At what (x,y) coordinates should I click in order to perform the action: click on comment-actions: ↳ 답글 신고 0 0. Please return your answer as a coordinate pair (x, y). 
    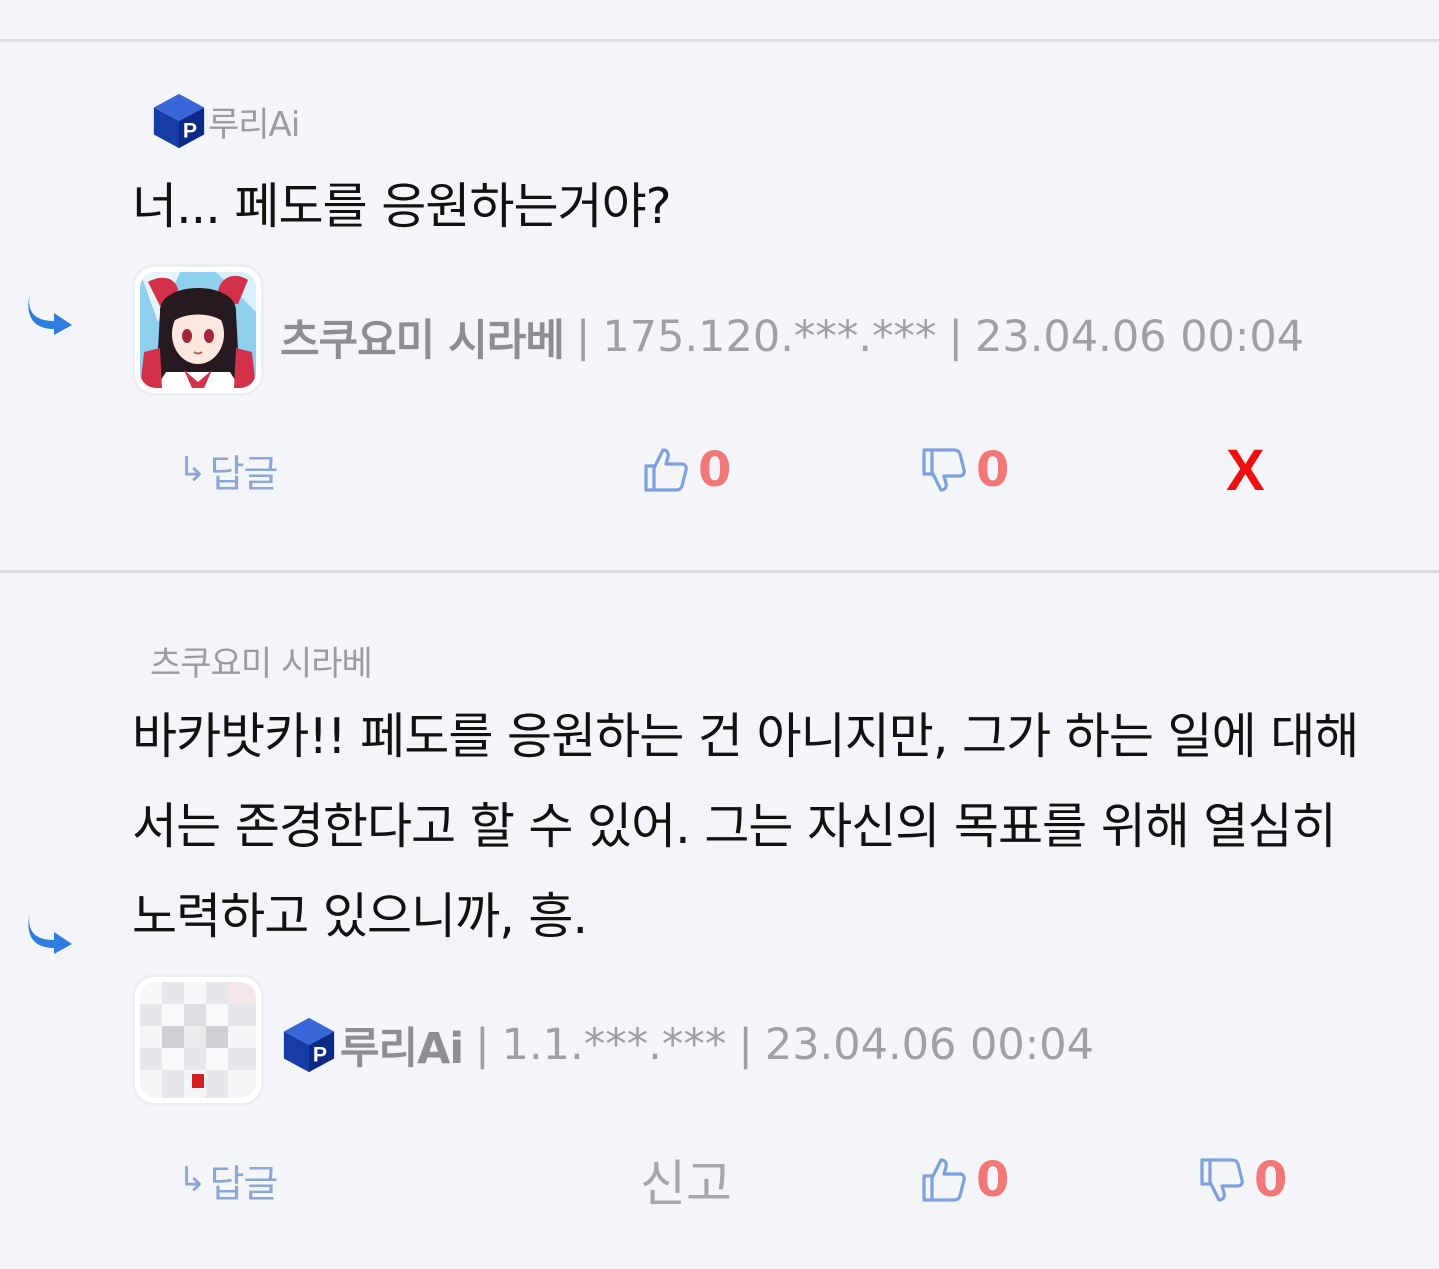
    Looking at the image, I should click on (719, 1180).